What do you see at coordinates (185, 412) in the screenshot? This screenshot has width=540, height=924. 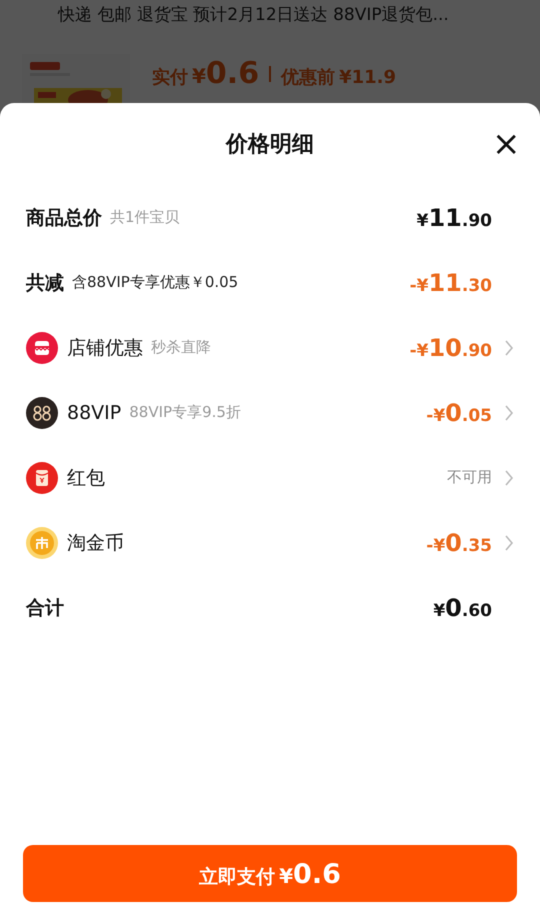 I see `row-note: 88VIP专享9.5折` at bounding box center [185, 412].